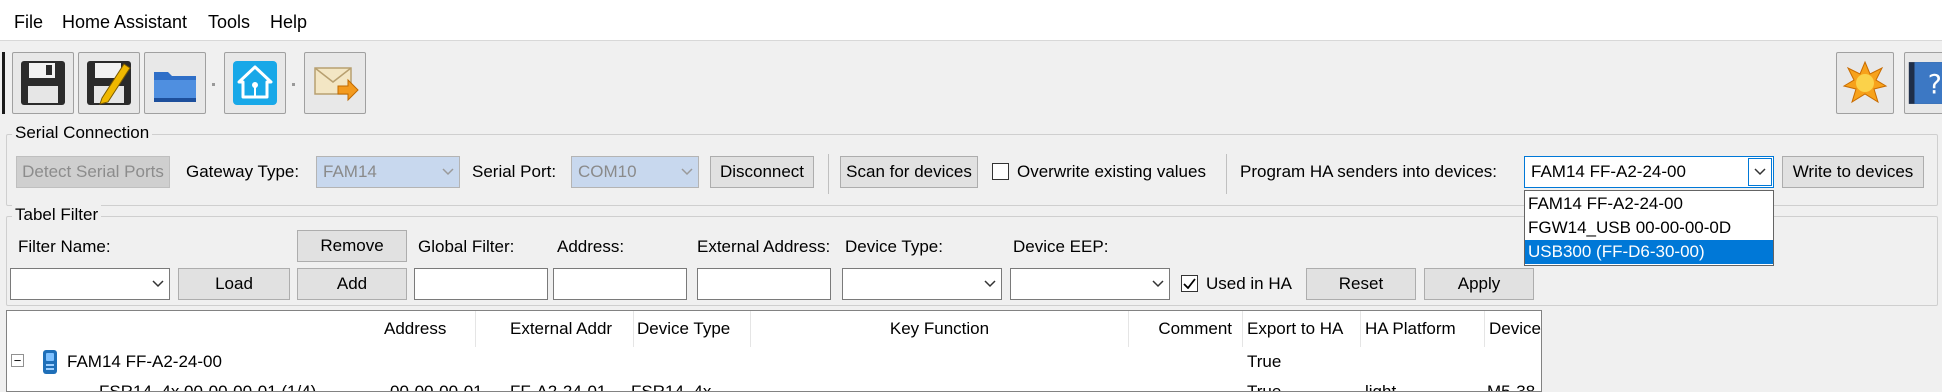 This screenshot has width=1942, height=392. I want to click on serial-port-value: COM10, so click(607, 171).